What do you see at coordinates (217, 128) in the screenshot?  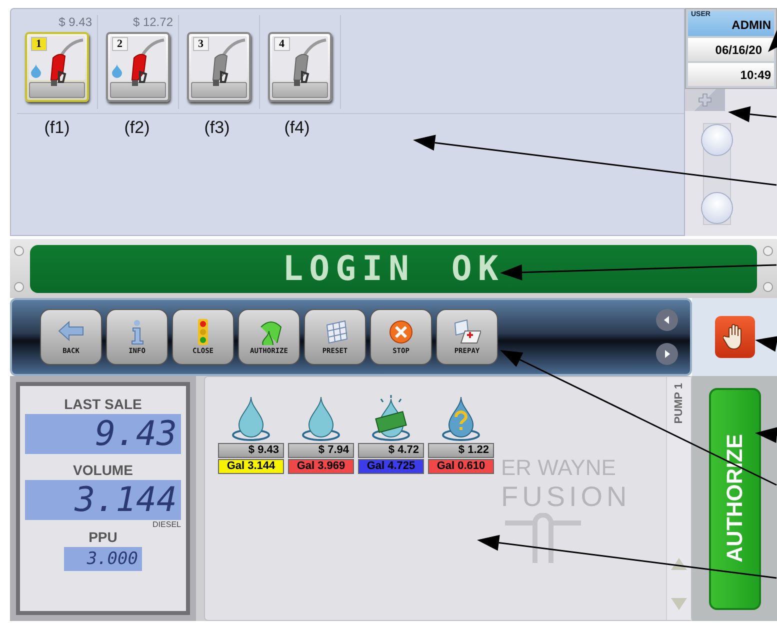 I see `shortcut-label: (f3)` at bounding box center [217, 128].